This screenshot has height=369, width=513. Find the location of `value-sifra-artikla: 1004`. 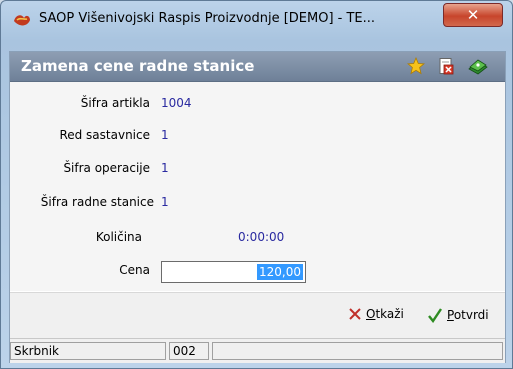

value-sifra-artikla: 1004 is located at coordinates (176, 103).